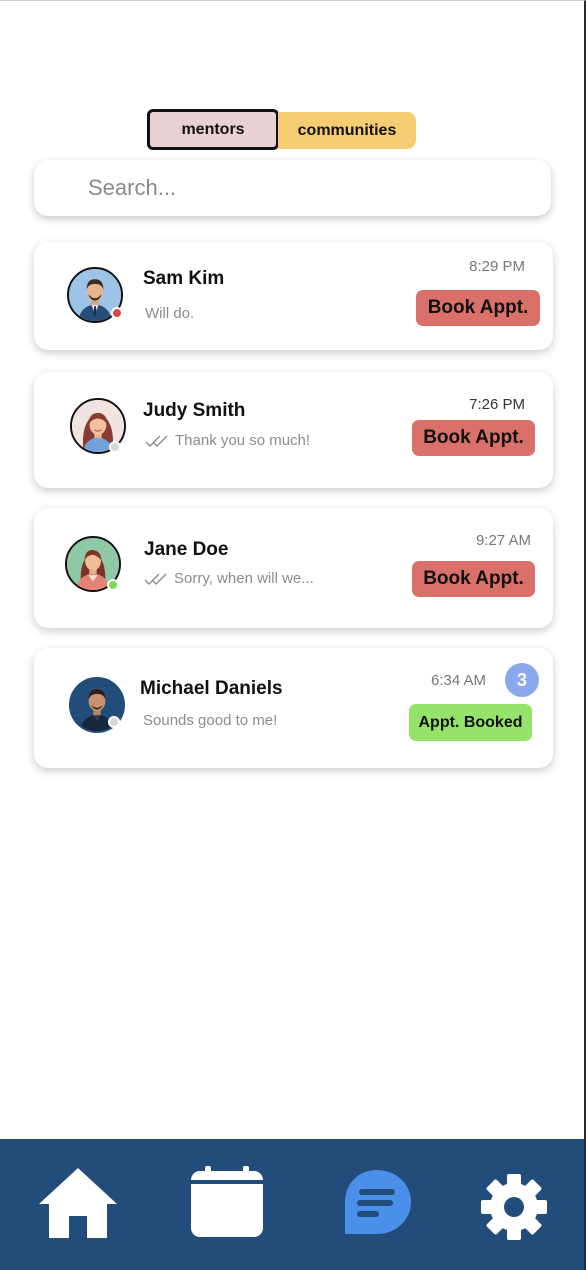 Image resolution: width=586 pixels, height=1270 pixels. I want to click on nav-chat, so click(377, 1203).